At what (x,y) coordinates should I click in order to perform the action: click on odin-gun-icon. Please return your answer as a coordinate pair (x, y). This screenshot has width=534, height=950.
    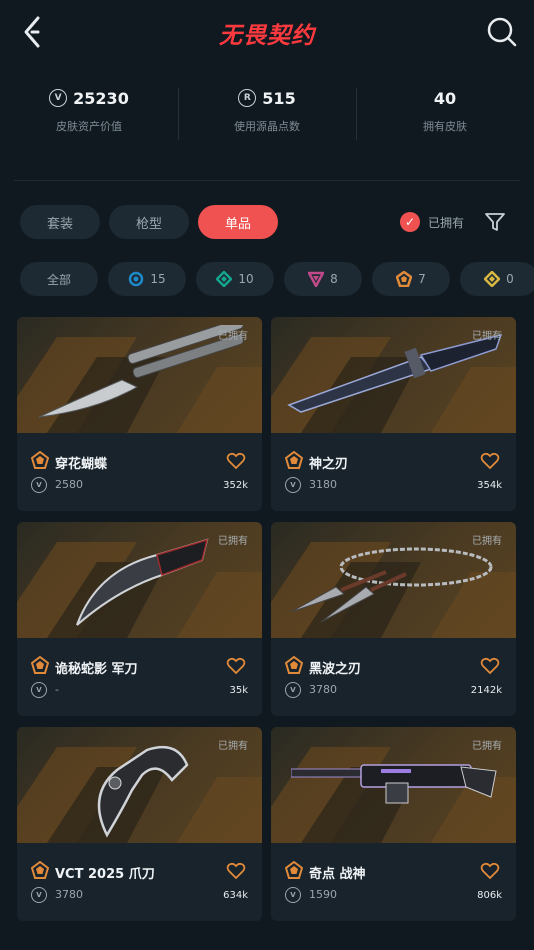
    Looking at the image, I should click on (394, 784).